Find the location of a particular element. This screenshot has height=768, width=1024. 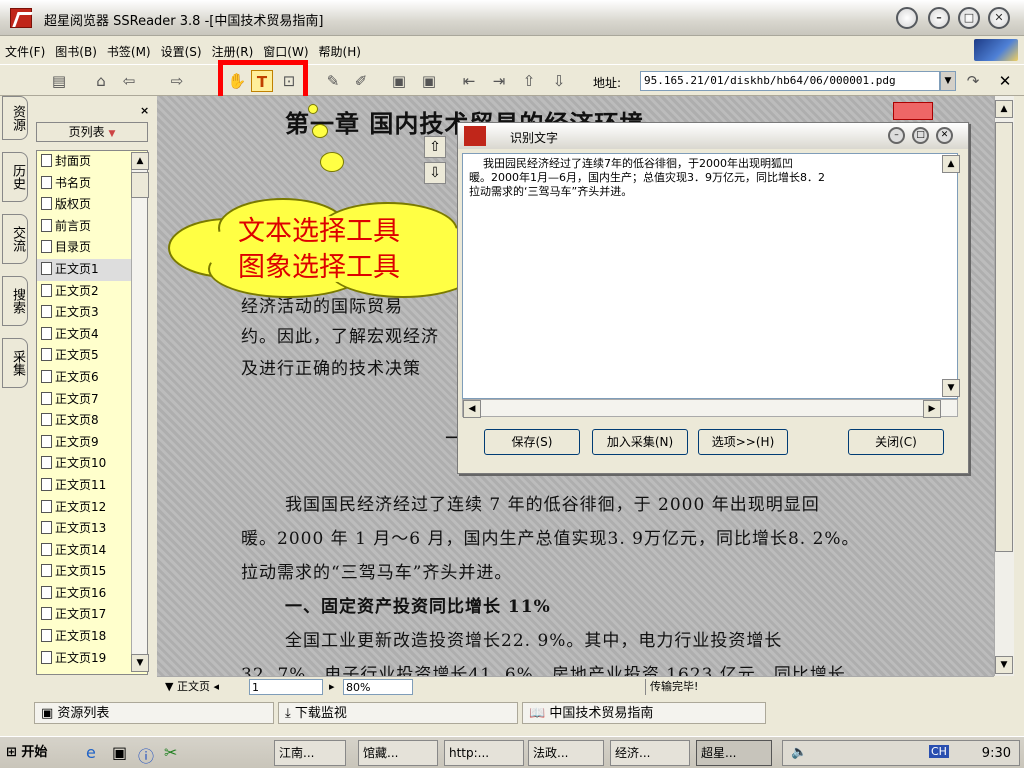

globe-logo-icon is located at coordinates (996, 50).